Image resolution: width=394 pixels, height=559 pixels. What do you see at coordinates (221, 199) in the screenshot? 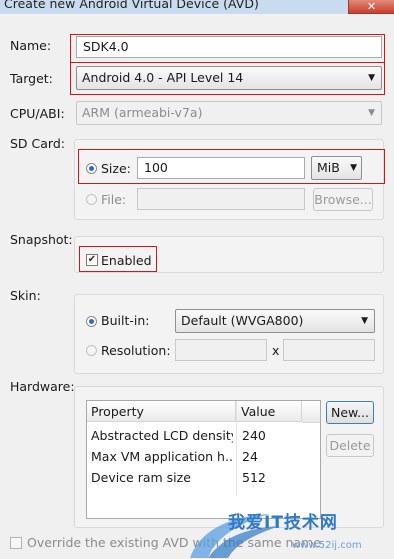
I see `file-input` at bounding box center [221, 199].